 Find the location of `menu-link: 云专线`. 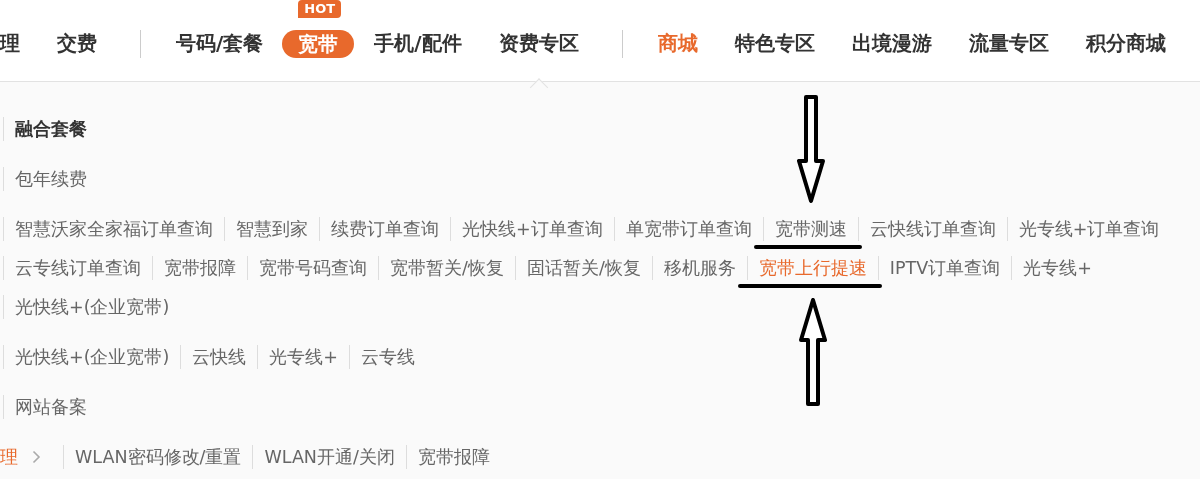

menu-link: 云专线 is located at coordinates (387, 356).